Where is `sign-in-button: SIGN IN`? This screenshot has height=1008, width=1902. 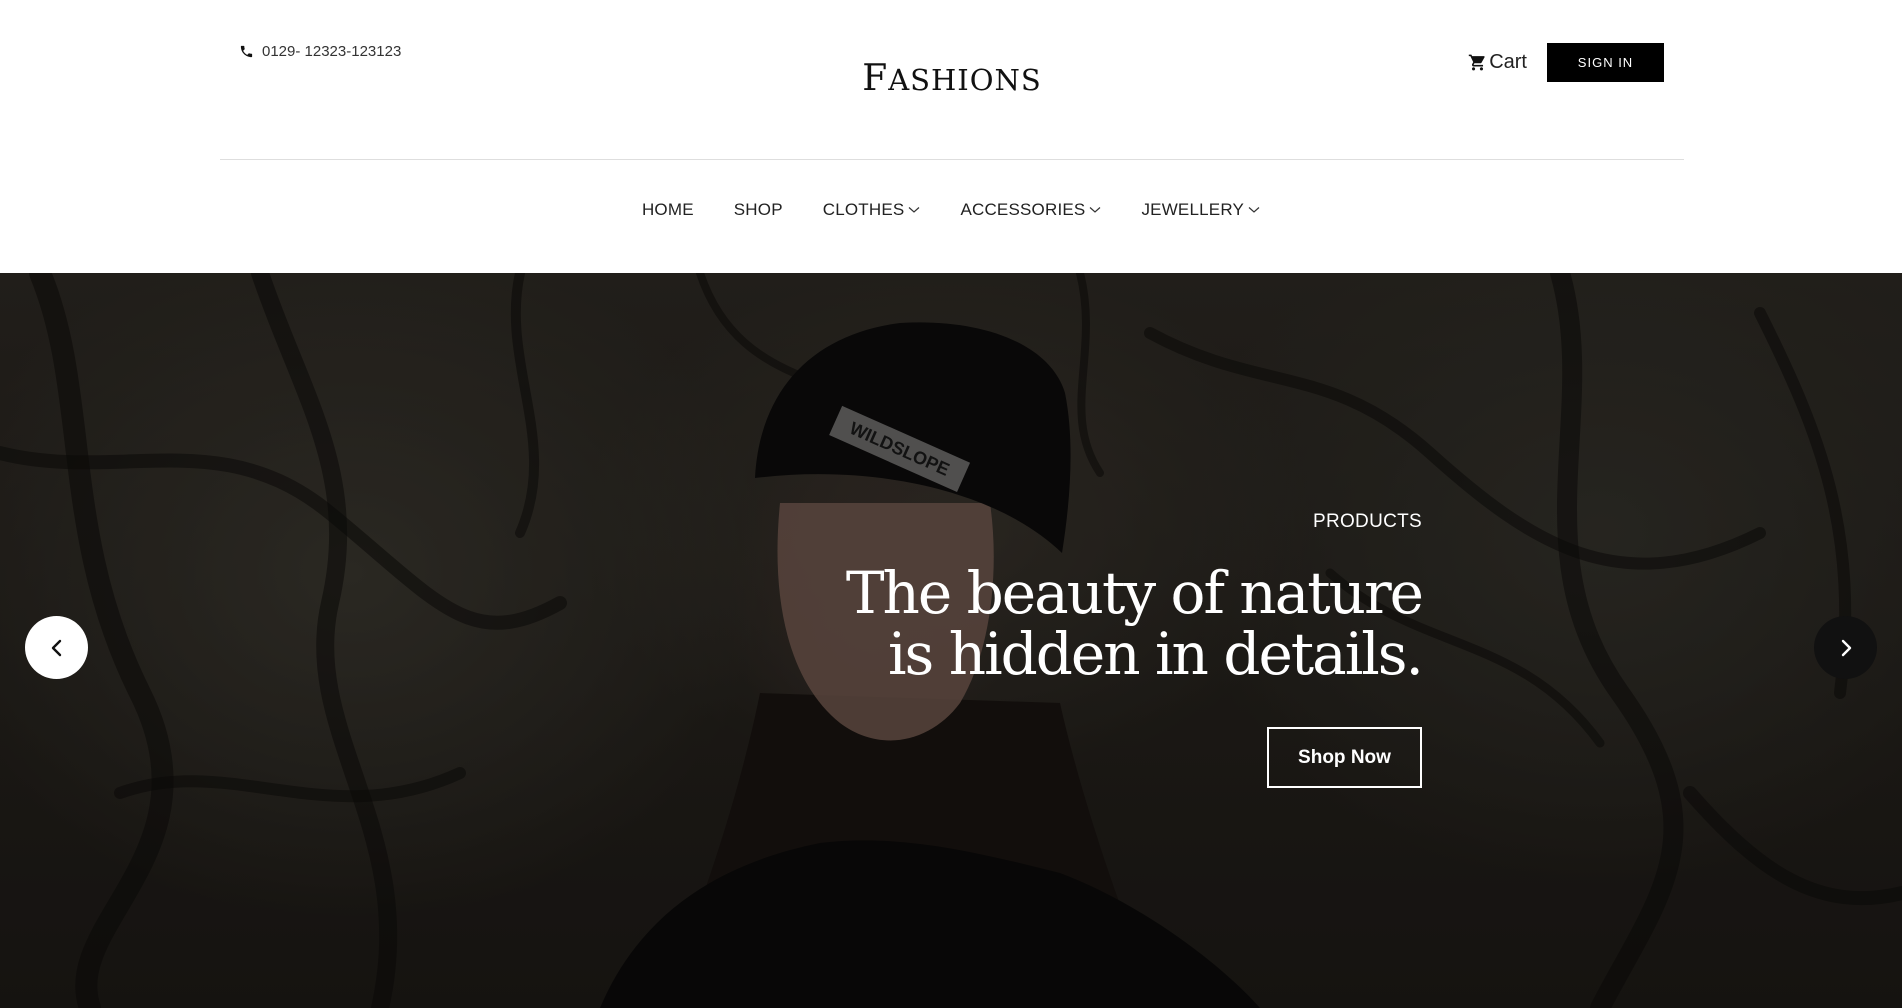
sign-in-button: SIGN IN is located at coordinates (1605, 62).